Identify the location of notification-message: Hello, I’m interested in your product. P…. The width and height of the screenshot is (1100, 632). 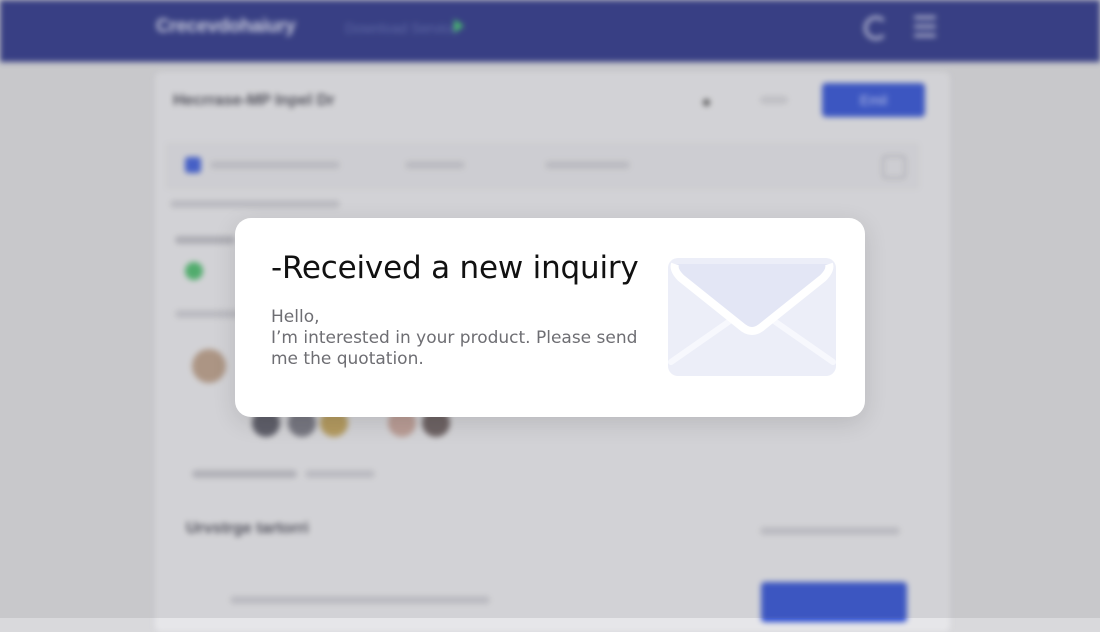
(461, 338).